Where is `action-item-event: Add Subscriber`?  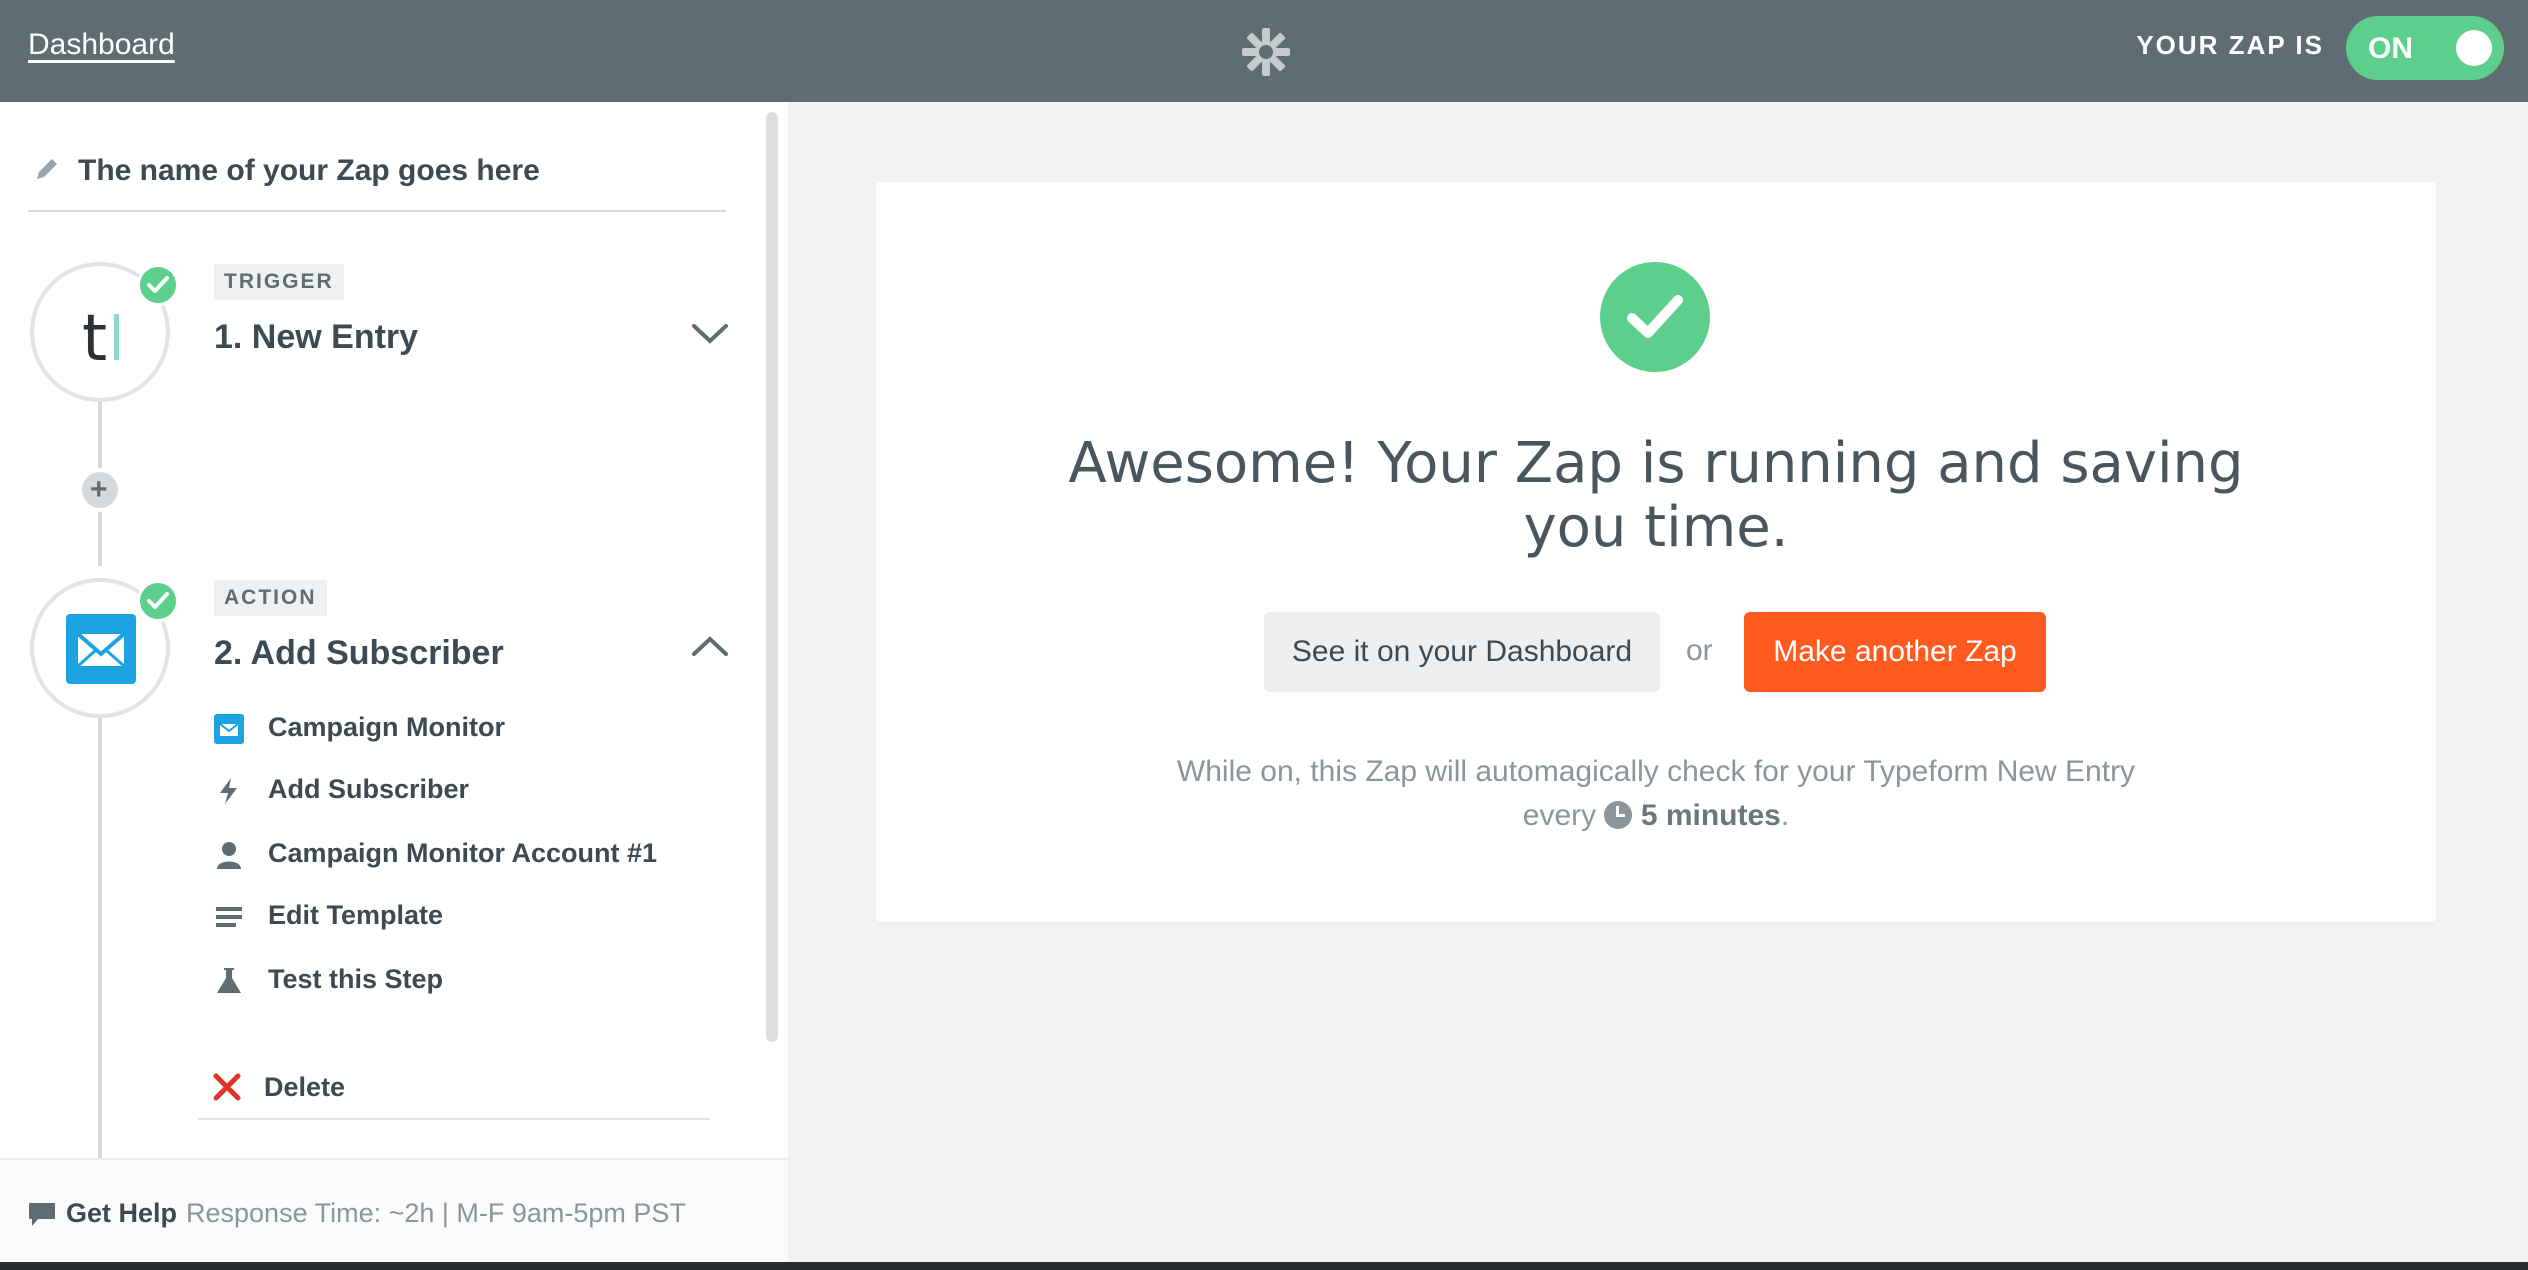
action-item-event: Add Subscriber is located at coordinates (464, 790).